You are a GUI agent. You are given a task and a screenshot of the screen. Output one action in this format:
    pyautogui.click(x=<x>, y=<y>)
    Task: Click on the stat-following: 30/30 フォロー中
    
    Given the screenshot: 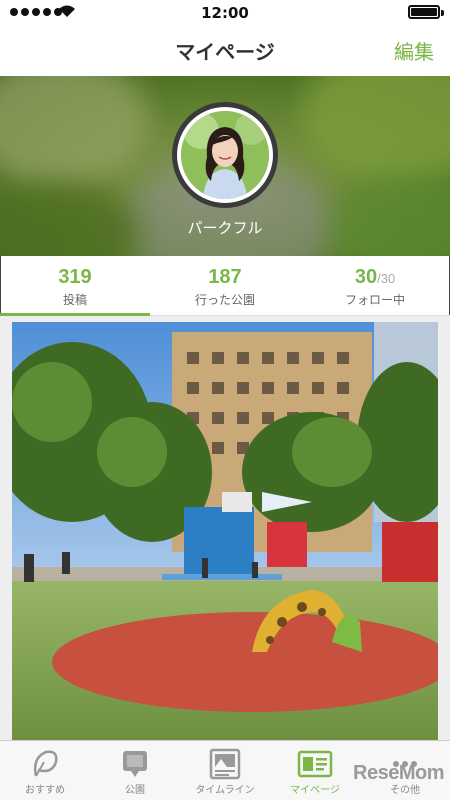 What is the action you would take?
    pyautogui.click(x=375, y=285)
    